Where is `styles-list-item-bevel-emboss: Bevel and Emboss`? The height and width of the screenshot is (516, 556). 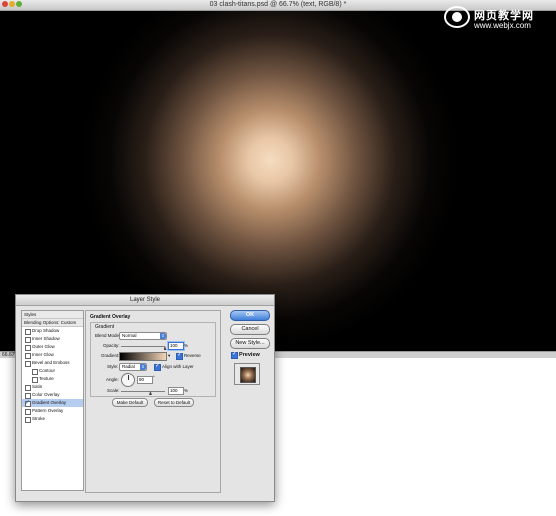 styles-list-item-bevel-emboss: Bevel and Emboss is located at coordinates (52, 363).